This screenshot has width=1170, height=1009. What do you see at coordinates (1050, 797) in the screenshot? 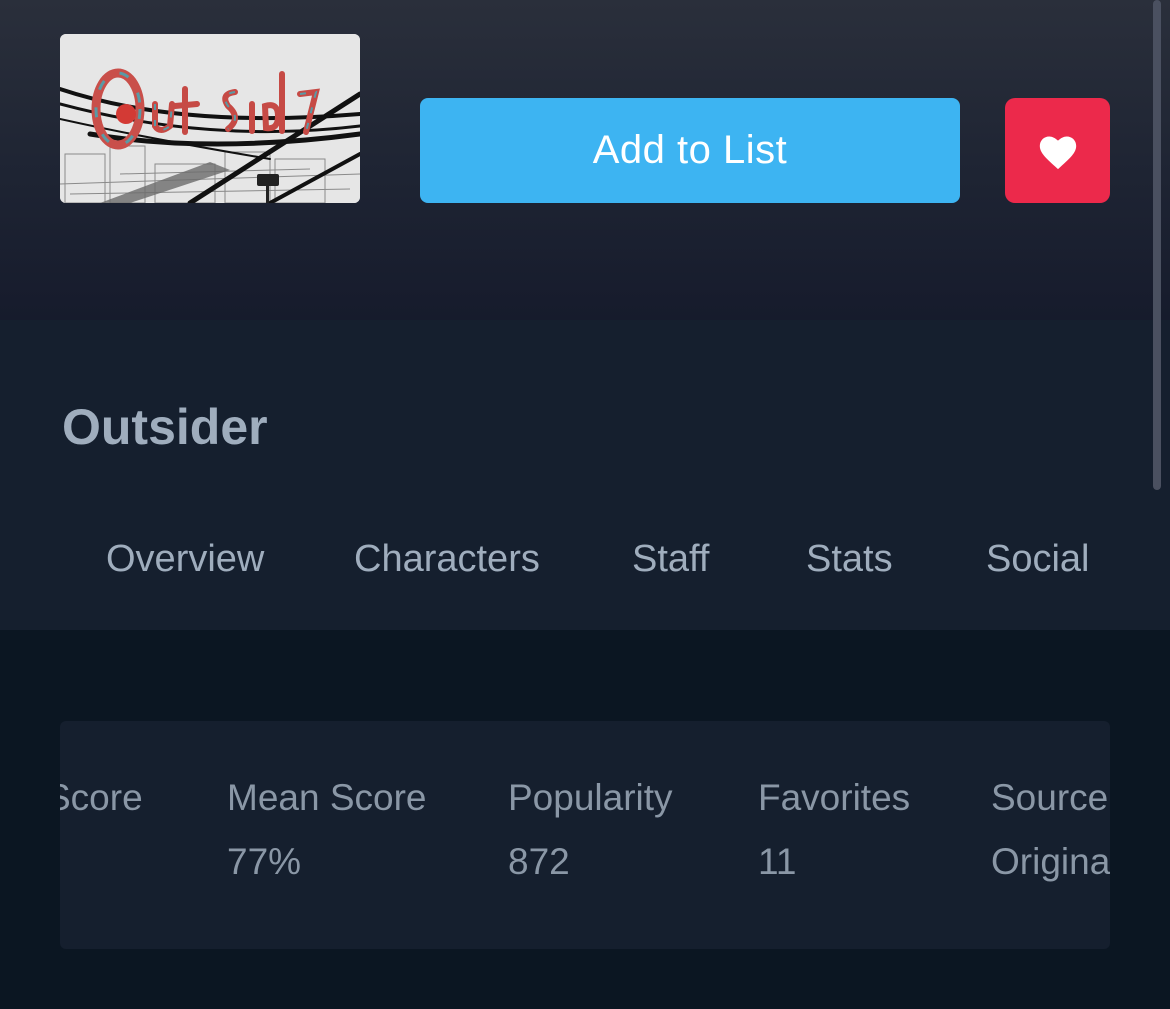
I see `stat-label: Source` at bounding box center [1050, 797].